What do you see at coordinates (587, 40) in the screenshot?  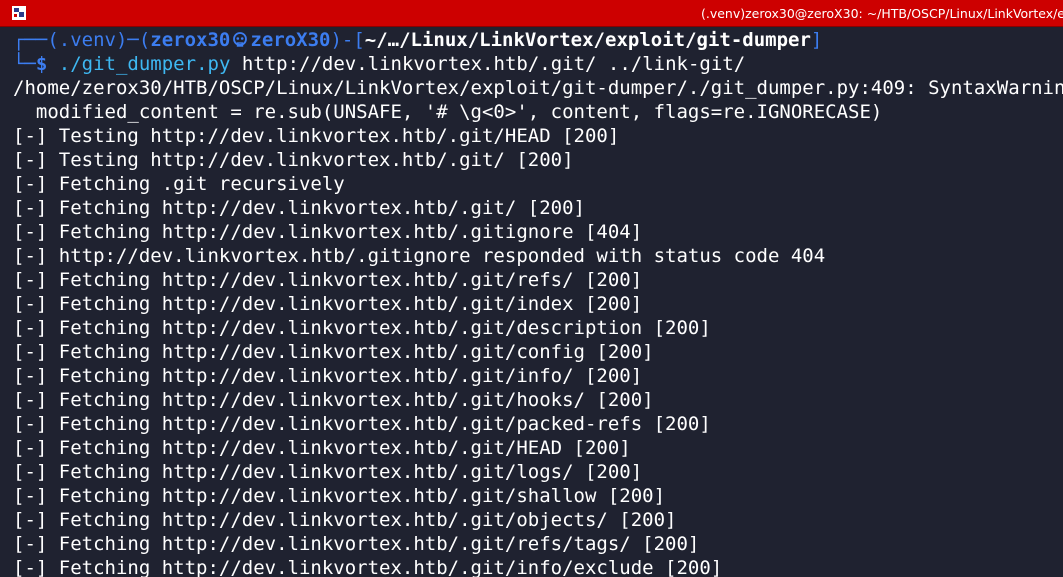 I see `prompt-path: ~/…/Linux/LinkVortex/exploit/git-dumper` at bounding box center [587, 40].